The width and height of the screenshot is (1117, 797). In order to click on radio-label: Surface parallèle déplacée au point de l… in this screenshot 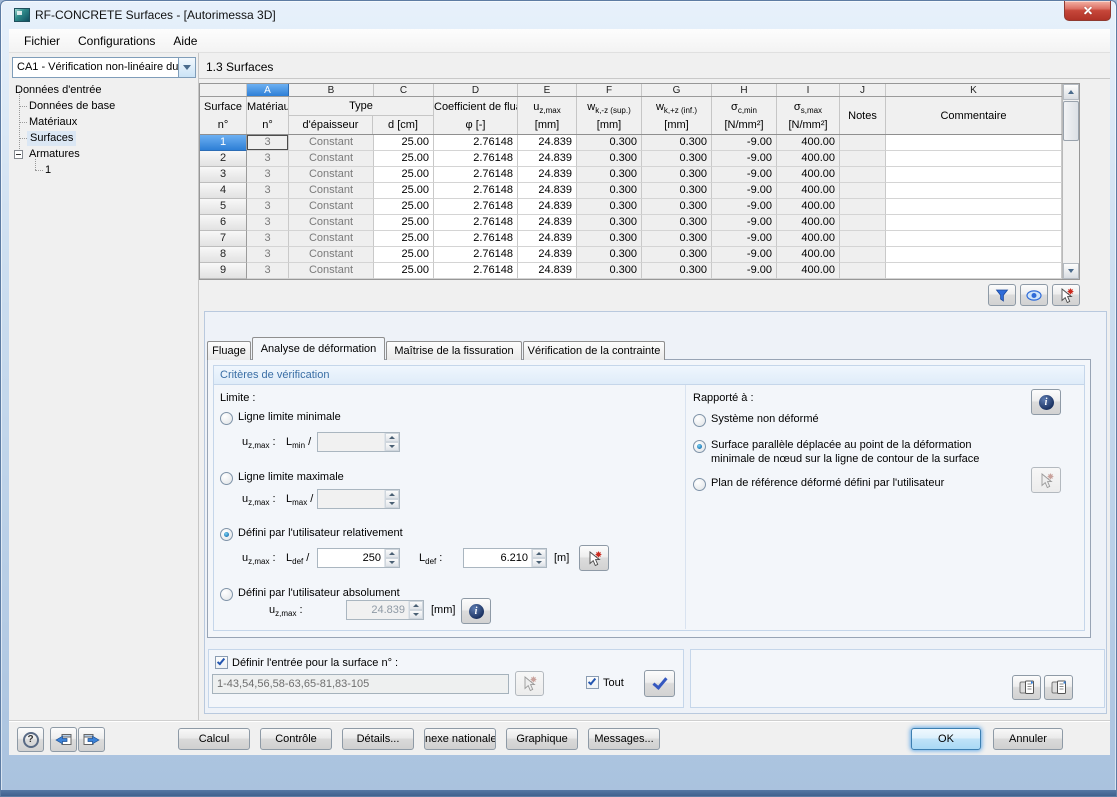, I will do `click(841, 445)`.